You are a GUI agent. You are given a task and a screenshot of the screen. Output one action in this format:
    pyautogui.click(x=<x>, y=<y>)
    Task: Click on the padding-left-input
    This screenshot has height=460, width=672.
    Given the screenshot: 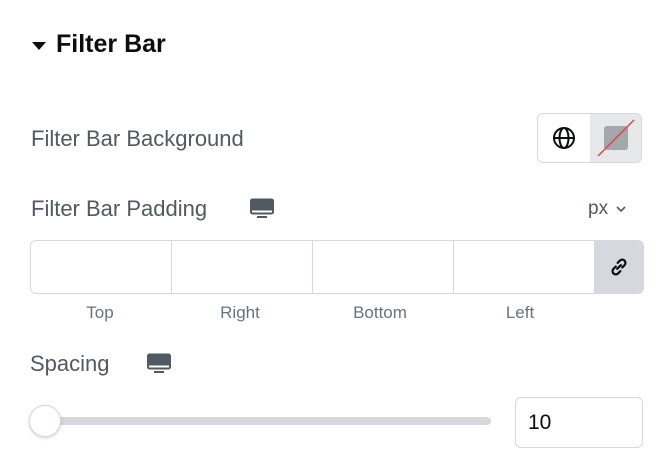 What is the action you would take?
    pyautogui.click(x=524, y=267)
    